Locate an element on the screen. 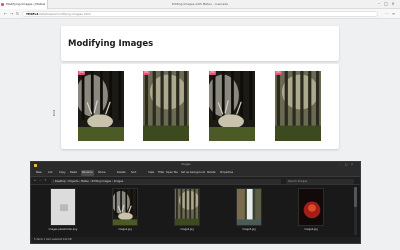 The height and width of the screenshot is (250, 400). file-item: images-placeholder.png is located at coordinates (63, 211).